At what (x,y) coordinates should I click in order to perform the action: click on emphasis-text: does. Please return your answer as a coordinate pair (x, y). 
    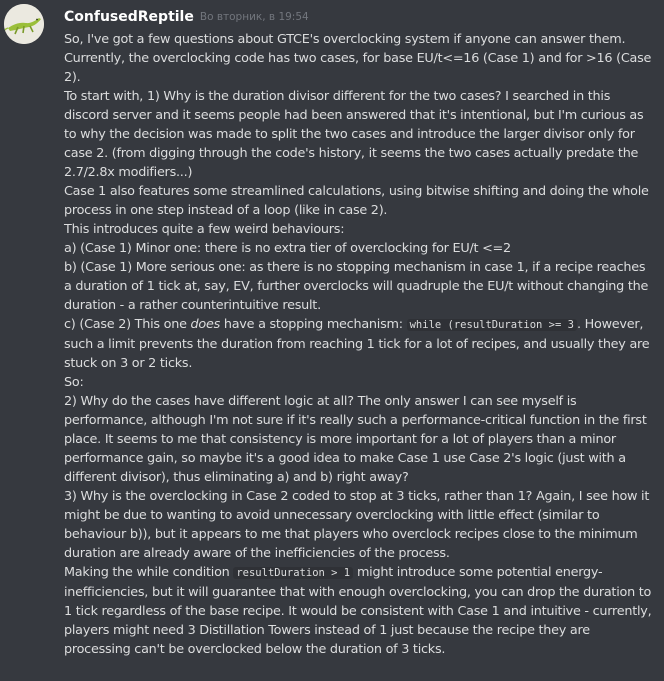
    Looking at the image, I should click on (205, 324).